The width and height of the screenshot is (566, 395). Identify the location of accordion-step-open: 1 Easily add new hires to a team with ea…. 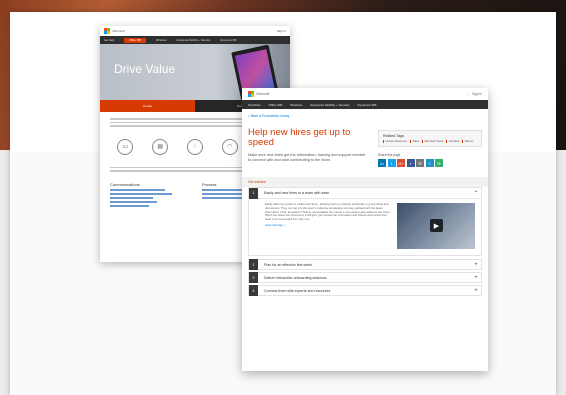
(365, 221).